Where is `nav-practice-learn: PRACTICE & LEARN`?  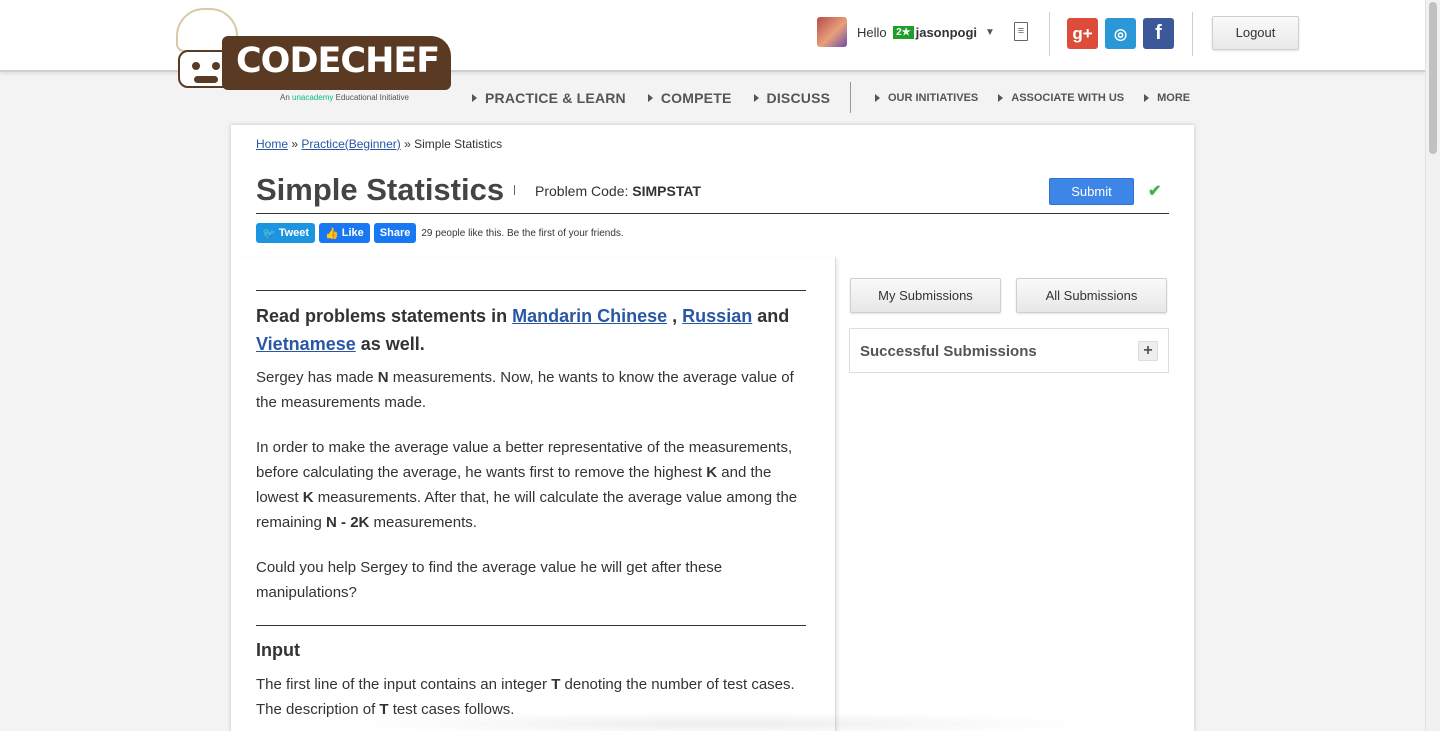
nav-practice-learn: PRACTICE & LEARN is located at coordinates (549, 98).